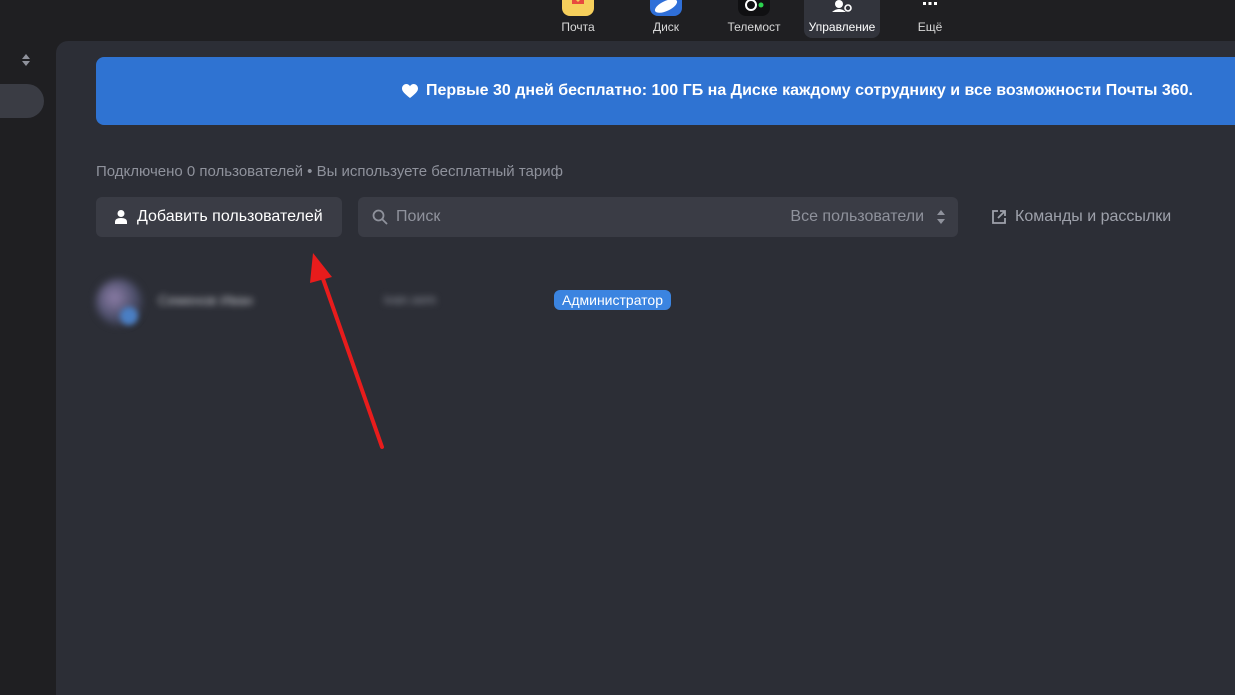  I want to click on teams-and-mailing-link: Команды и рассылки, so click(1081, 217).